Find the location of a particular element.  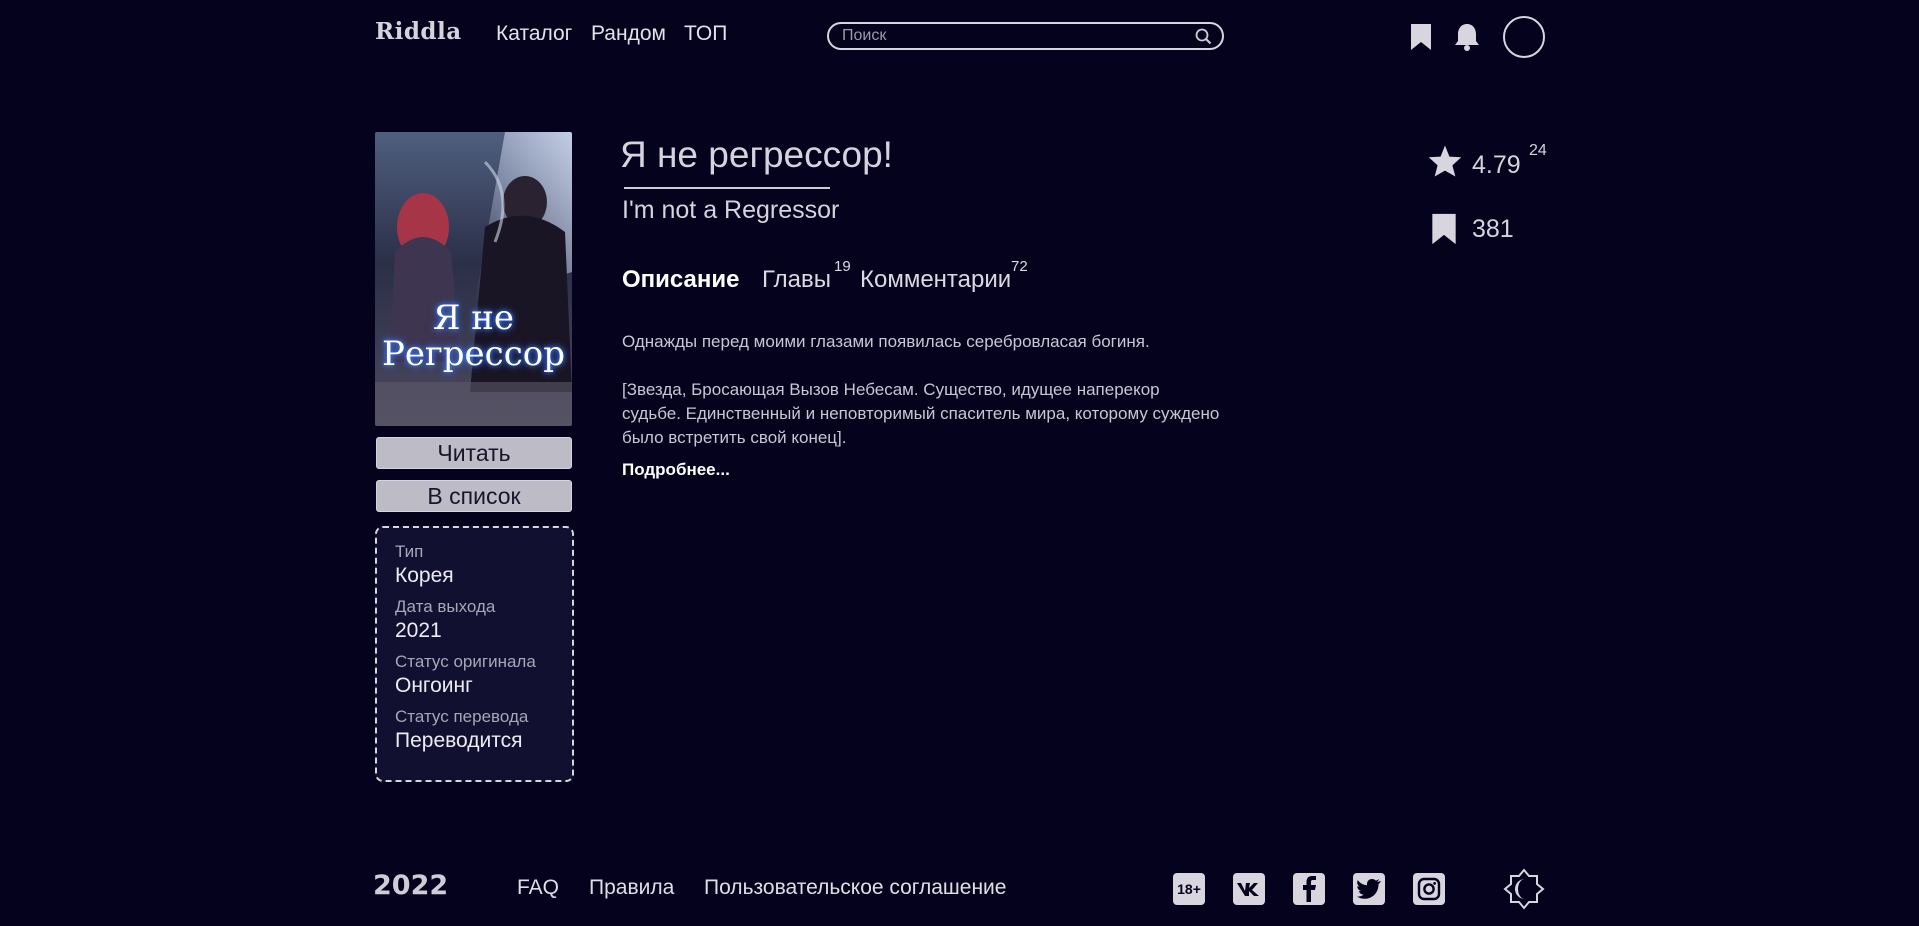

nav-random: Рандом is located at coordinates (628, 34).